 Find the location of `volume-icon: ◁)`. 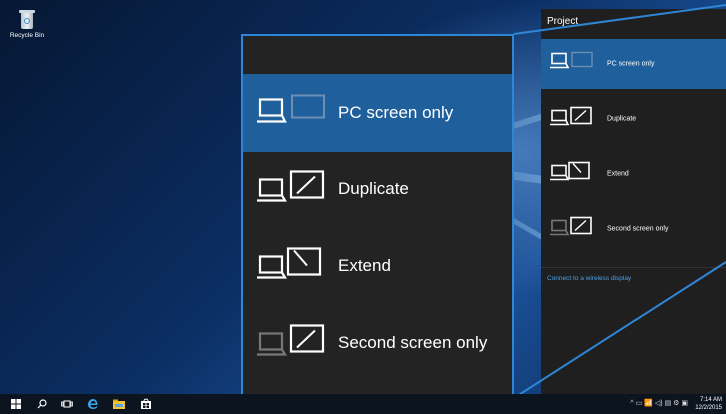

volume-icon: ◁) is located at coordinates (659, 403).